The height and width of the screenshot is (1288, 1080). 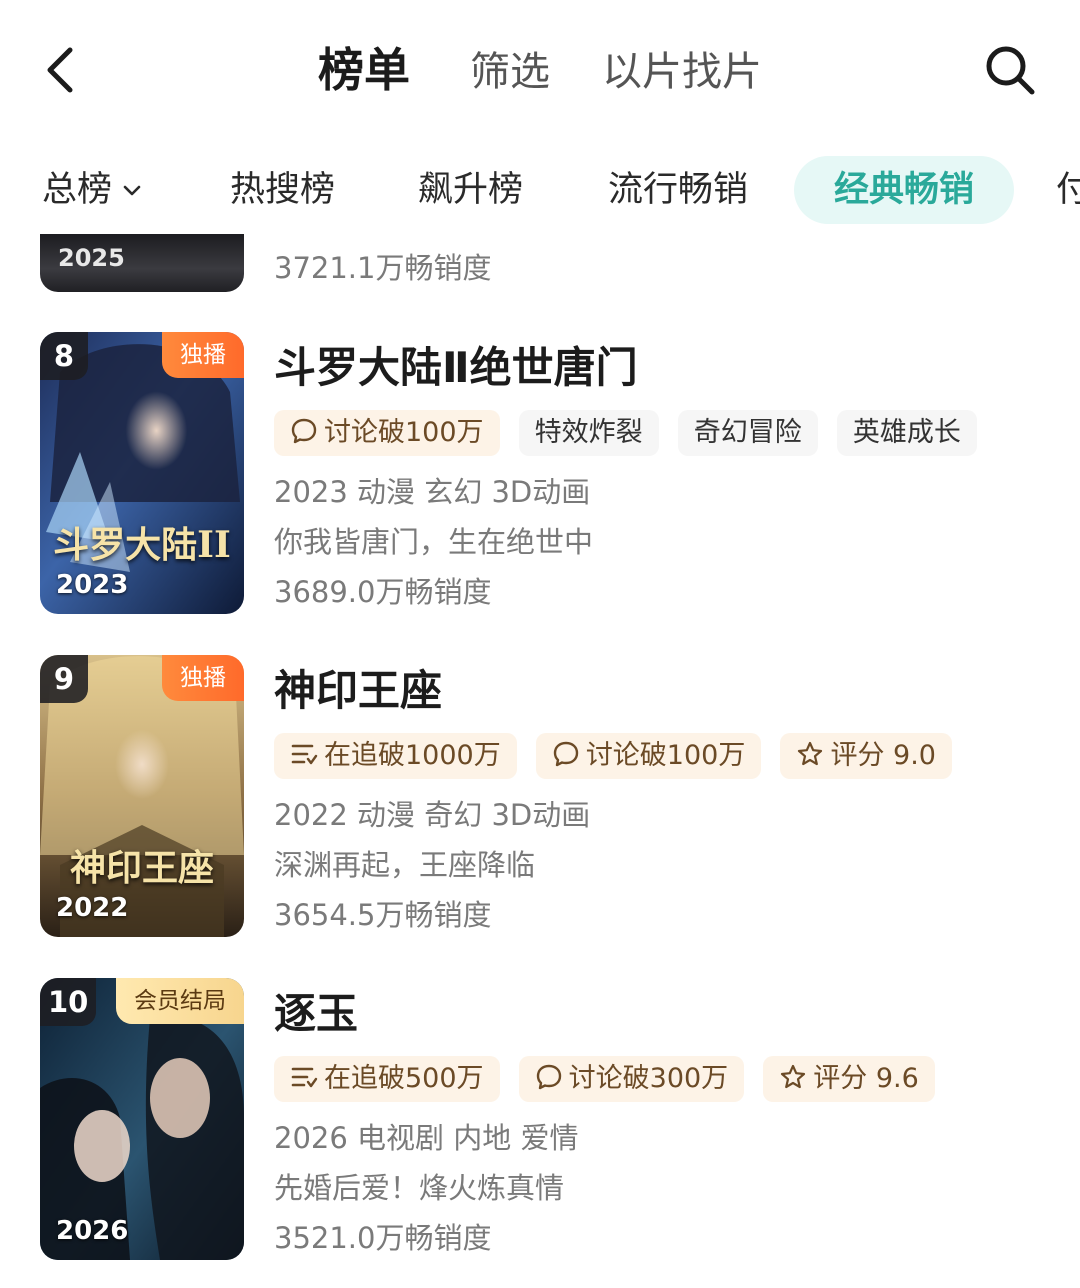 What do you see at coordinates (405, 865) in the screenshot?
I see `item-slogan: 深渊再起，王座降临` at bounding box center [405, 865].